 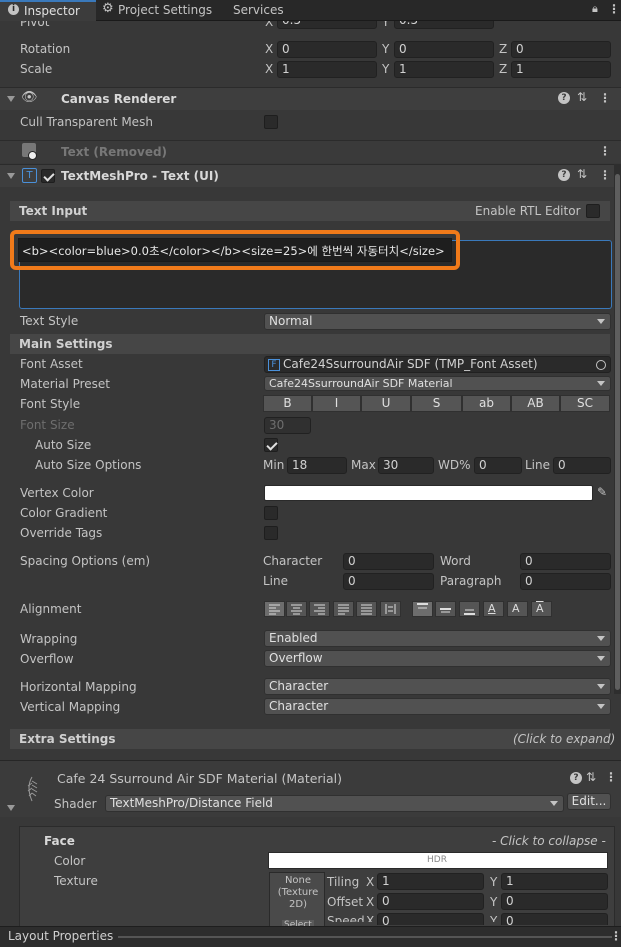 I want to click on texture-slot: None (Texture 2D) Select, so click(x=297, y=903).